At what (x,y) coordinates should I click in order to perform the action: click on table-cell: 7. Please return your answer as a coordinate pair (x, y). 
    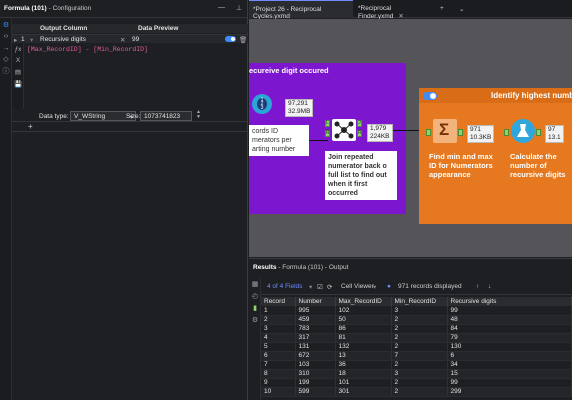
    Looking at the image, I should click on (419, 356).